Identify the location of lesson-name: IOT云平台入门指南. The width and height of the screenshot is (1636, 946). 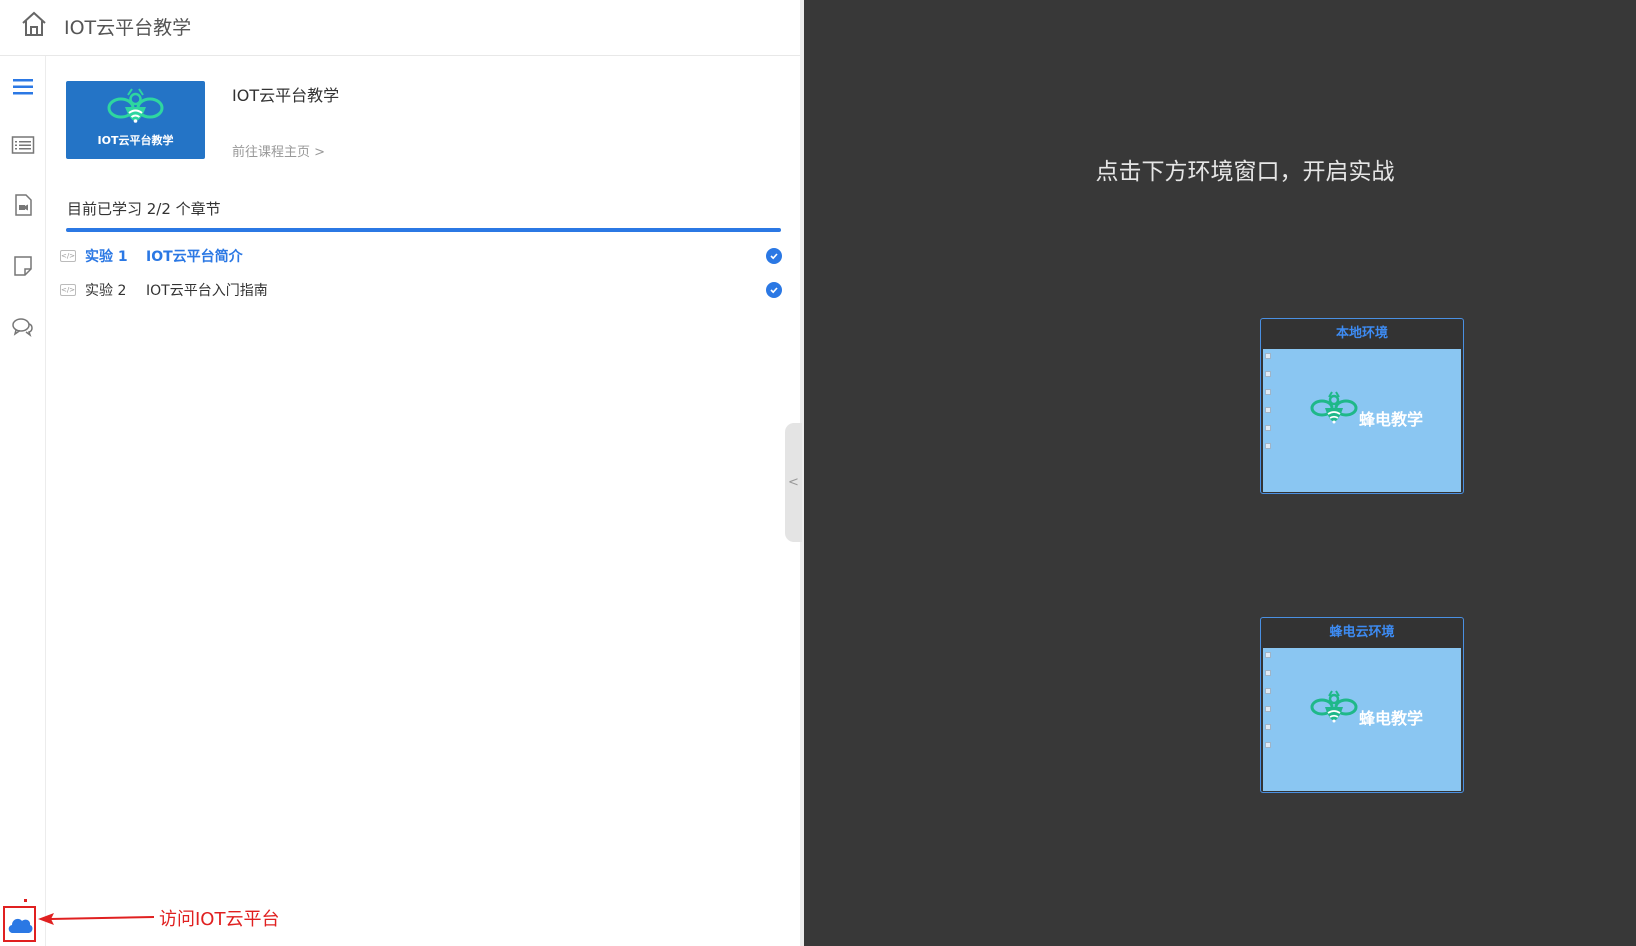
(207, 291).